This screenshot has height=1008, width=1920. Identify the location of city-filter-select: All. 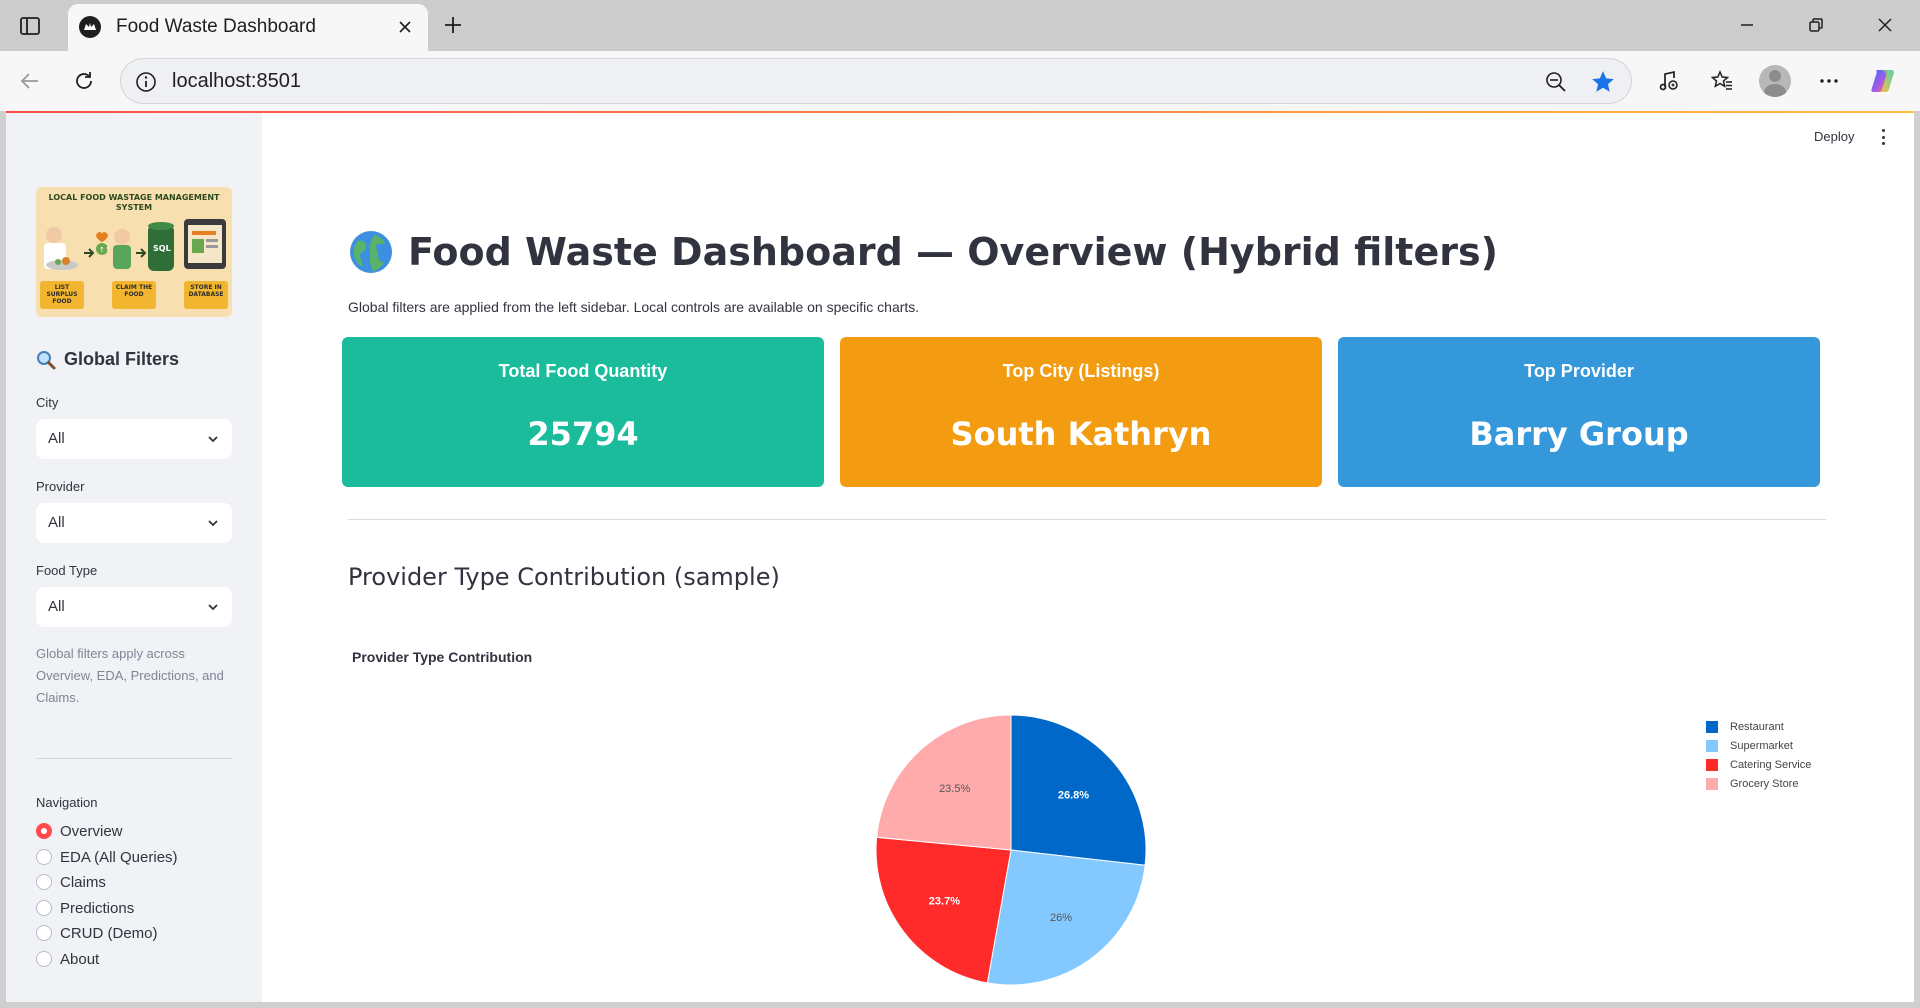
(134, 439).